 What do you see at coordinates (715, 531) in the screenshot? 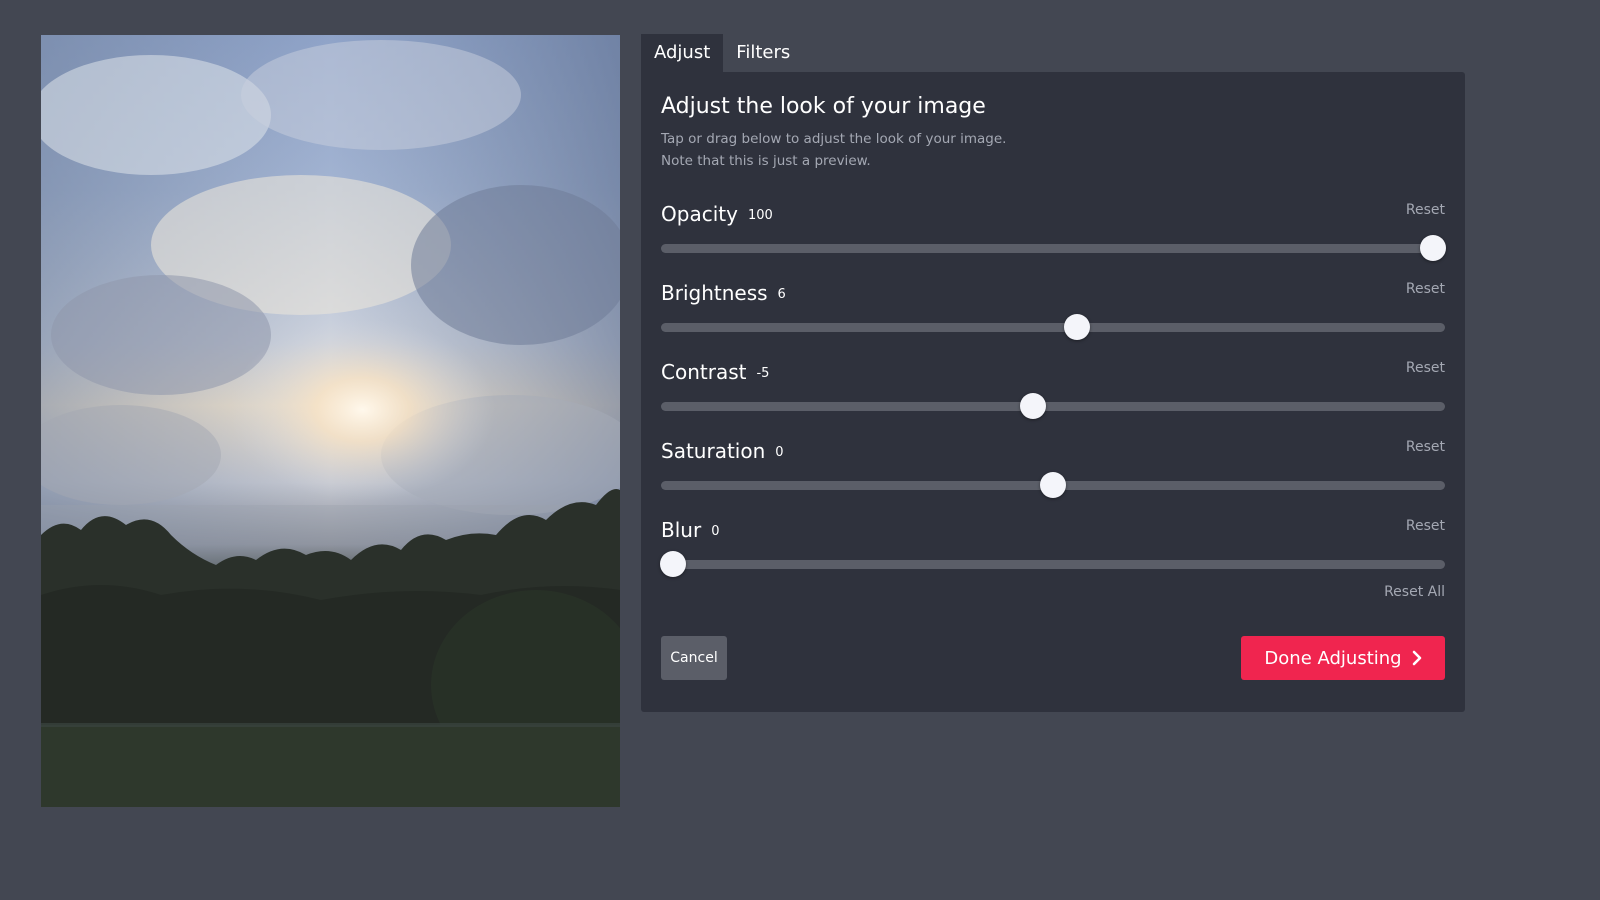
I see `blur-value: 0` at bounding box center [715, 531].